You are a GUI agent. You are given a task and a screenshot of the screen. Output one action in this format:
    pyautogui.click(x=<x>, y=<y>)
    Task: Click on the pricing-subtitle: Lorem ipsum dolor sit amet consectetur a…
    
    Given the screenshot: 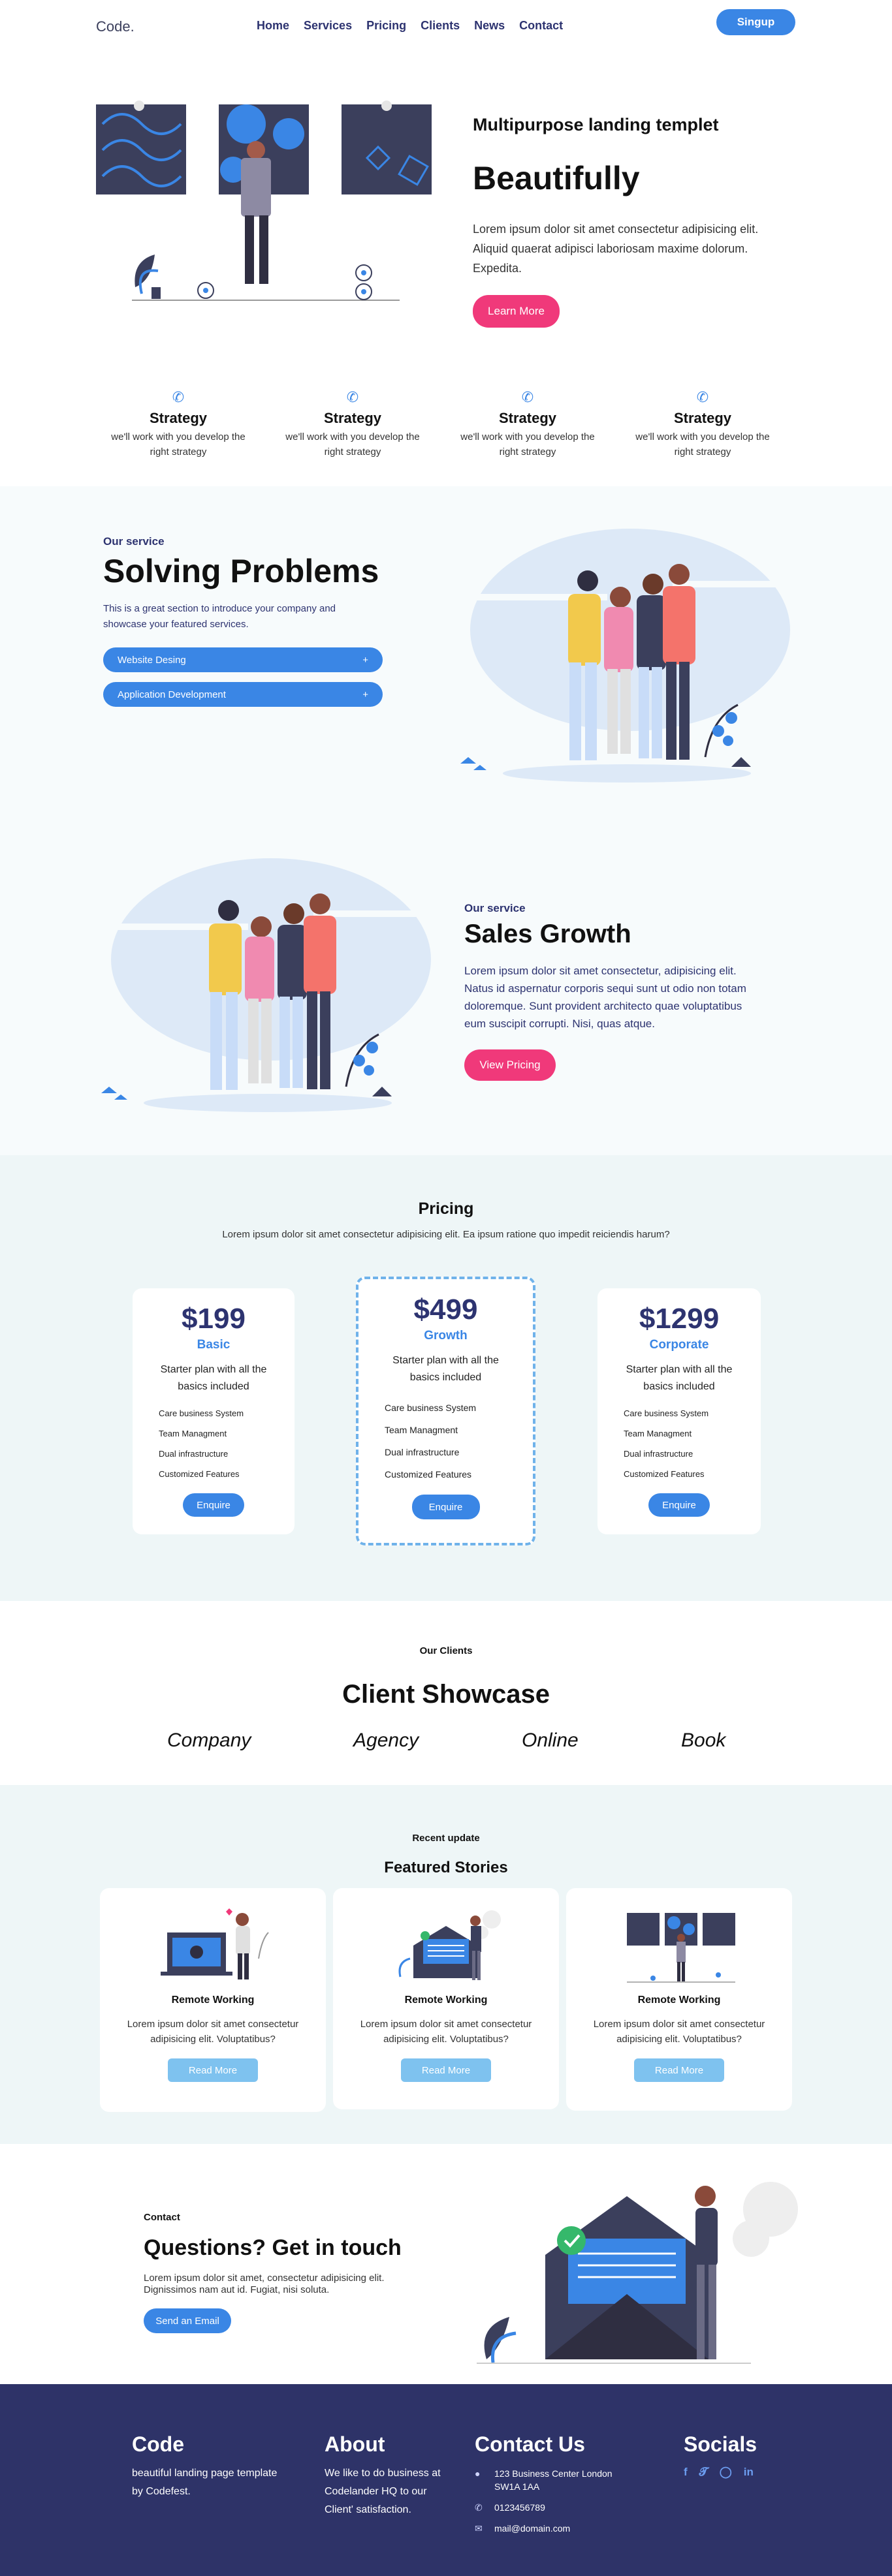 What is the action you would take?
    pyautogui.click(x=446, y=1234)
    